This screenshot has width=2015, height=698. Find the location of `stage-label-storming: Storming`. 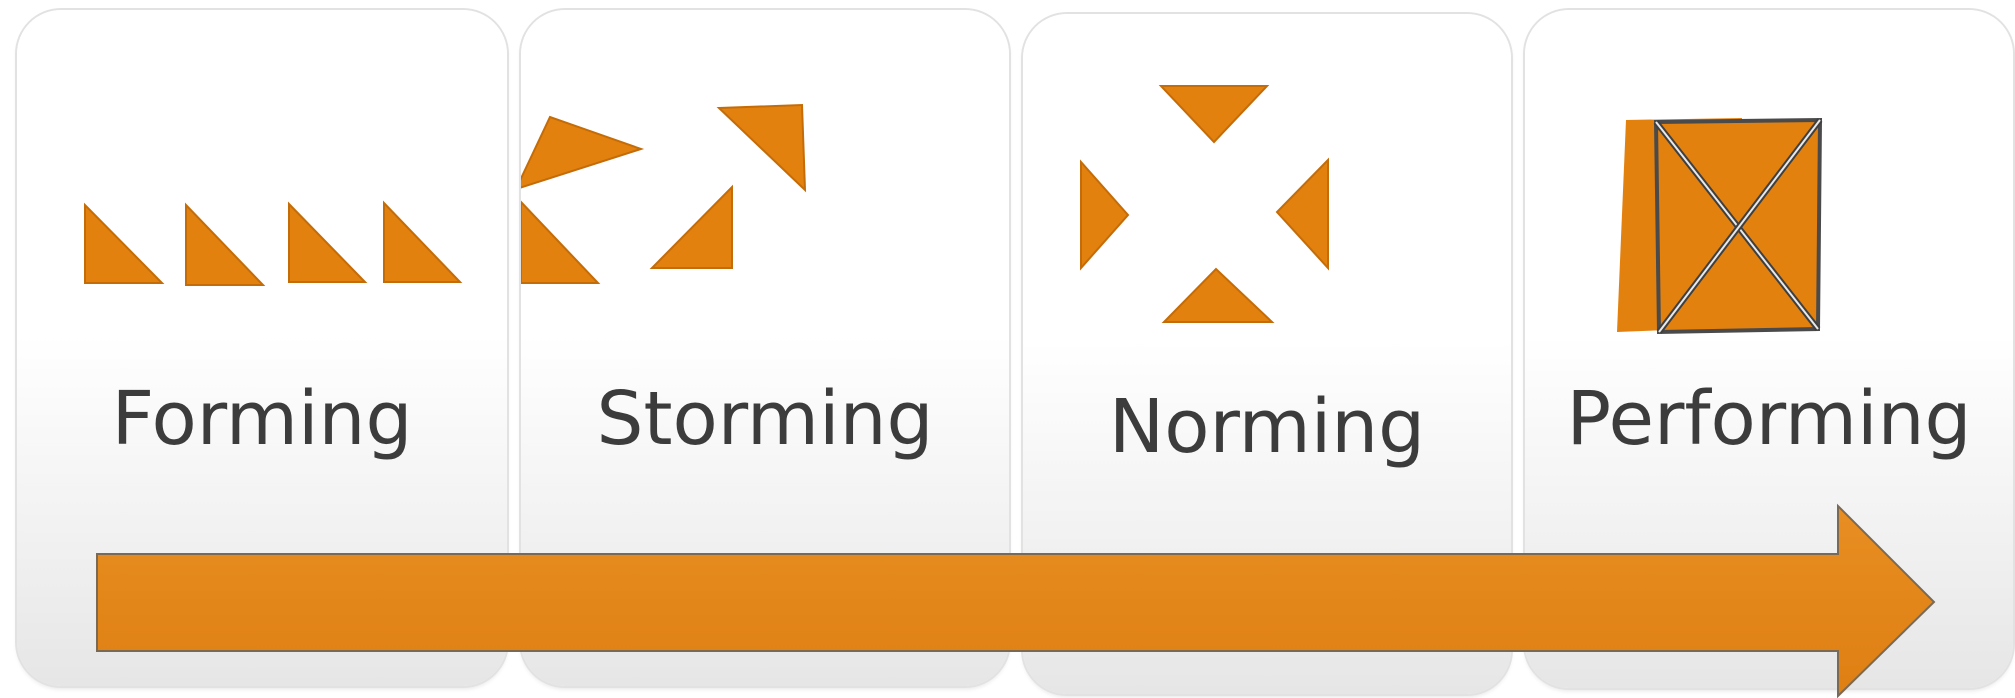

stage-label-storming: Storming is located at coordinates (765, 419).